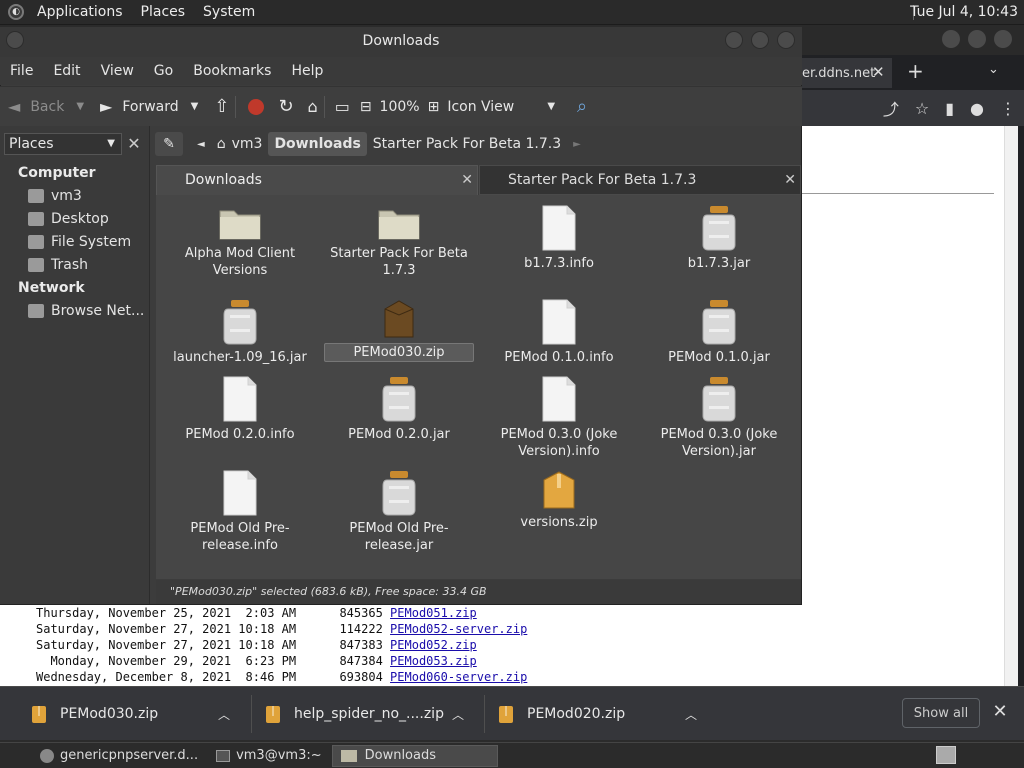 The height and width of the screenshot is (768, 1024). Describe the element at coordinates (922, 108) in the screenshot. I see `star-icon: ☆` at that location.